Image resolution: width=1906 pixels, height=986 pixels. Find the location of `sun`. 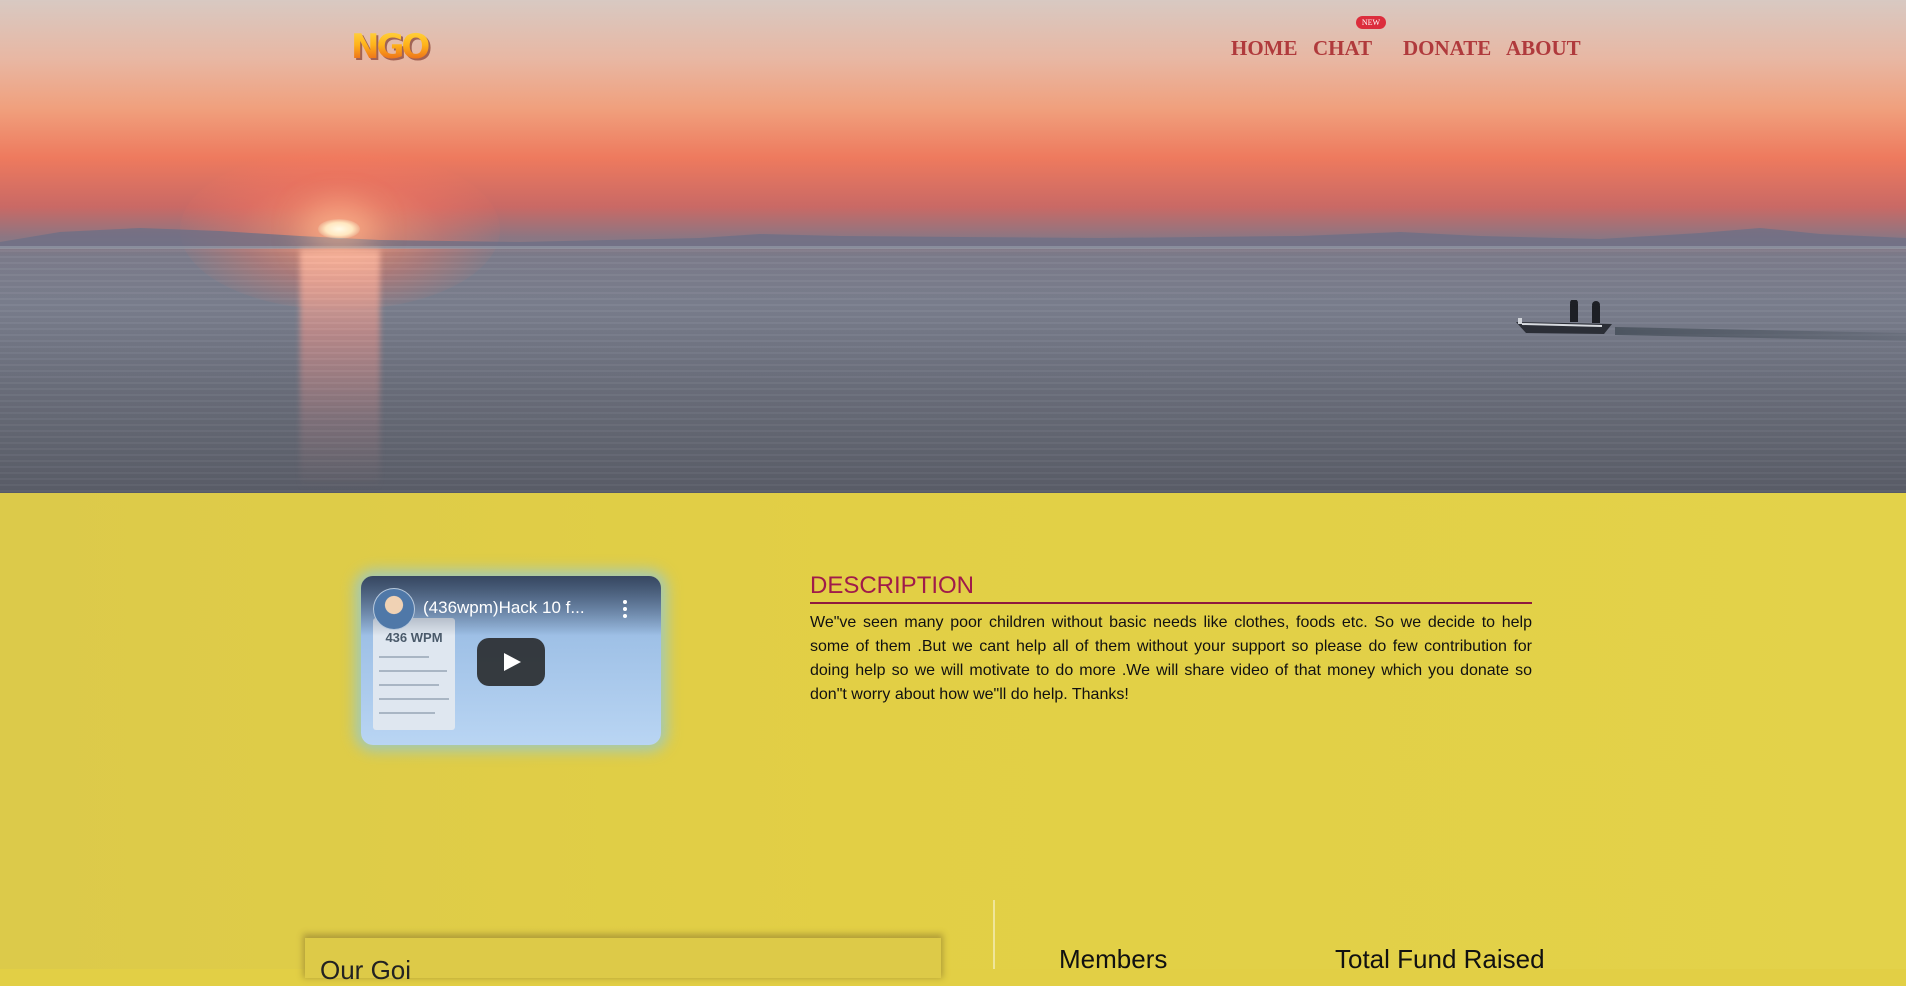

sun is located at coordinates (339, 229).